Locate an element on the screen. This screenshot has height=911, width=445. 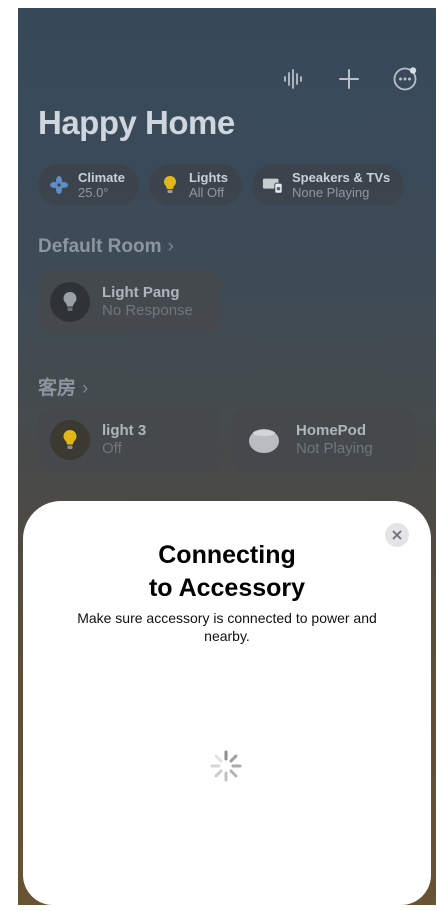
fan-icon is located at coordinates (59, 185).